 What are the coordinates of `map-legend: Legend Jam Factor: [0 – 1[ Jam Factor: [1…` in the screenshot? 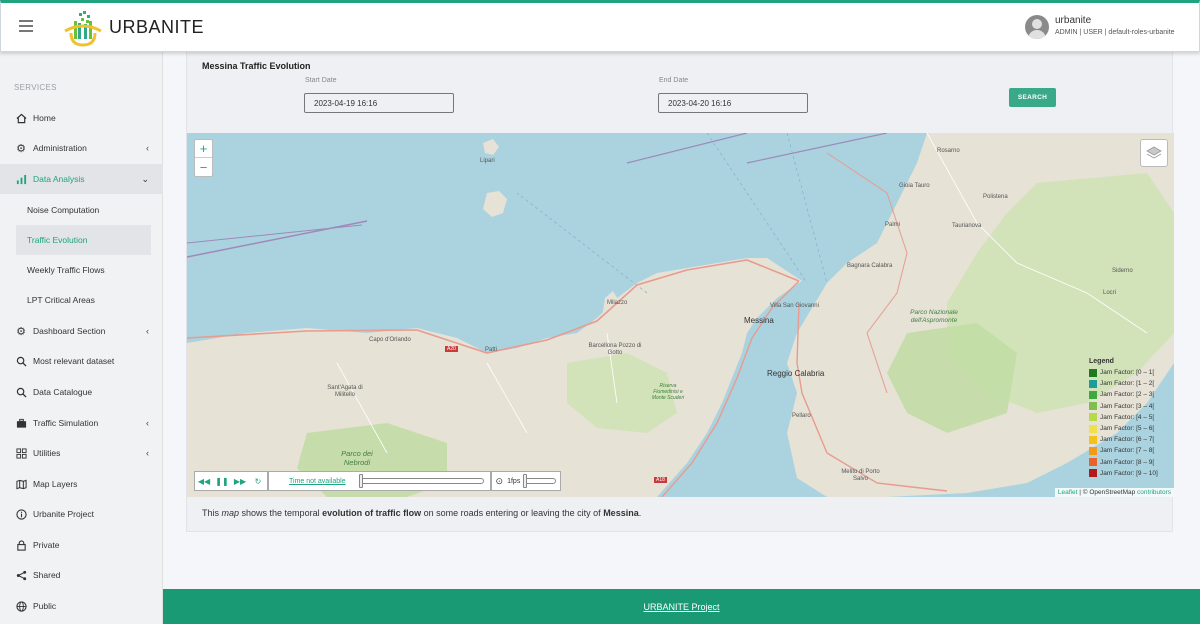 It's located at (1129, 418).